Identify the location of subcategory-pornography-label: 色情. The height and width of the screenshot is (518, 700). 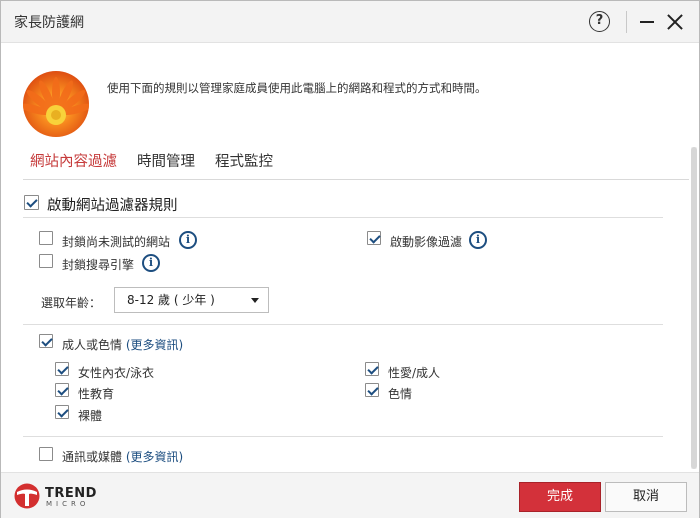
(400, 394).